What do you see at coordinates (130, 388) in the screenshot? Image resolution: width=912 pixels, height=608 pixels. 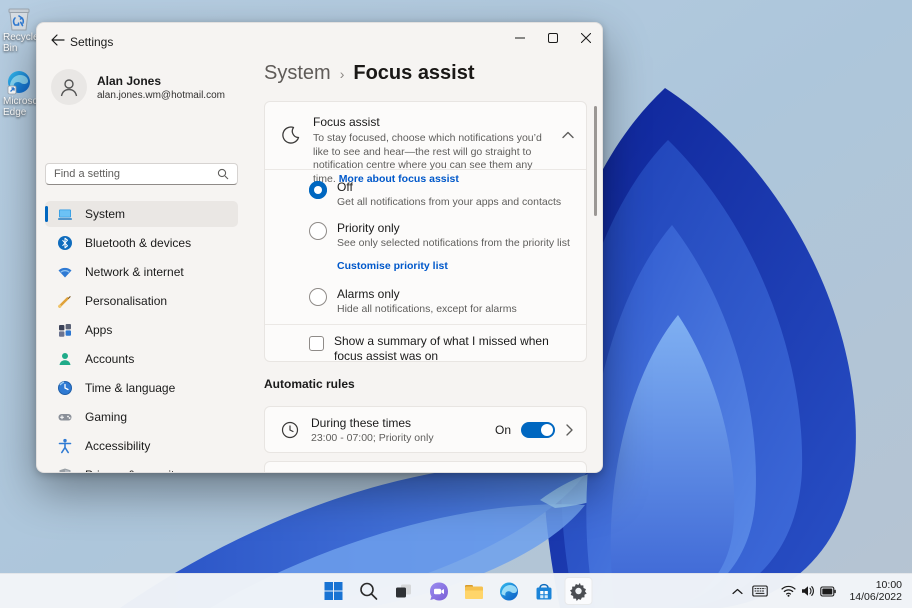 I see `nav-label: Time & language` at bounding box center [130, 388].